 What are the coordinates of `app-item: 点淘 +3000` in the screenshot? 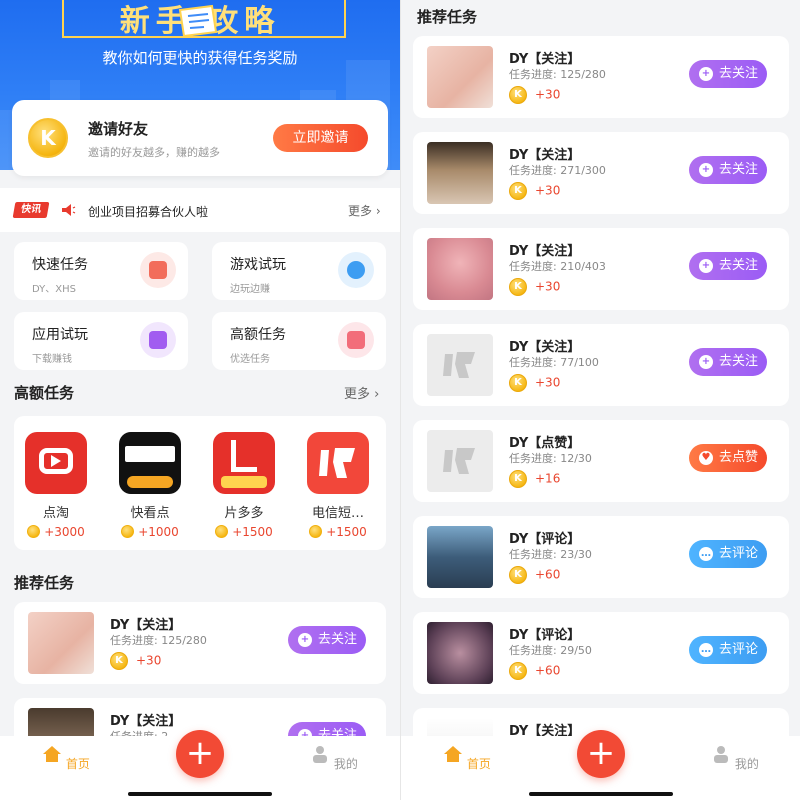 It's located at (56, 485).